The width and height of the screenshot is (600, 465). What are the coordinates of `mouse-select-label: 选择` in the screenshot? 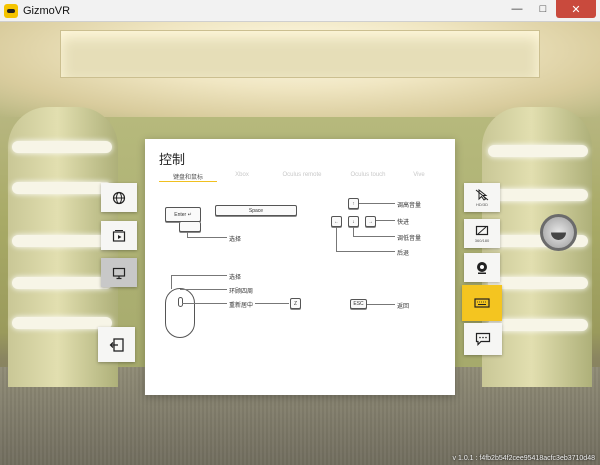 It's located at (235, 278).